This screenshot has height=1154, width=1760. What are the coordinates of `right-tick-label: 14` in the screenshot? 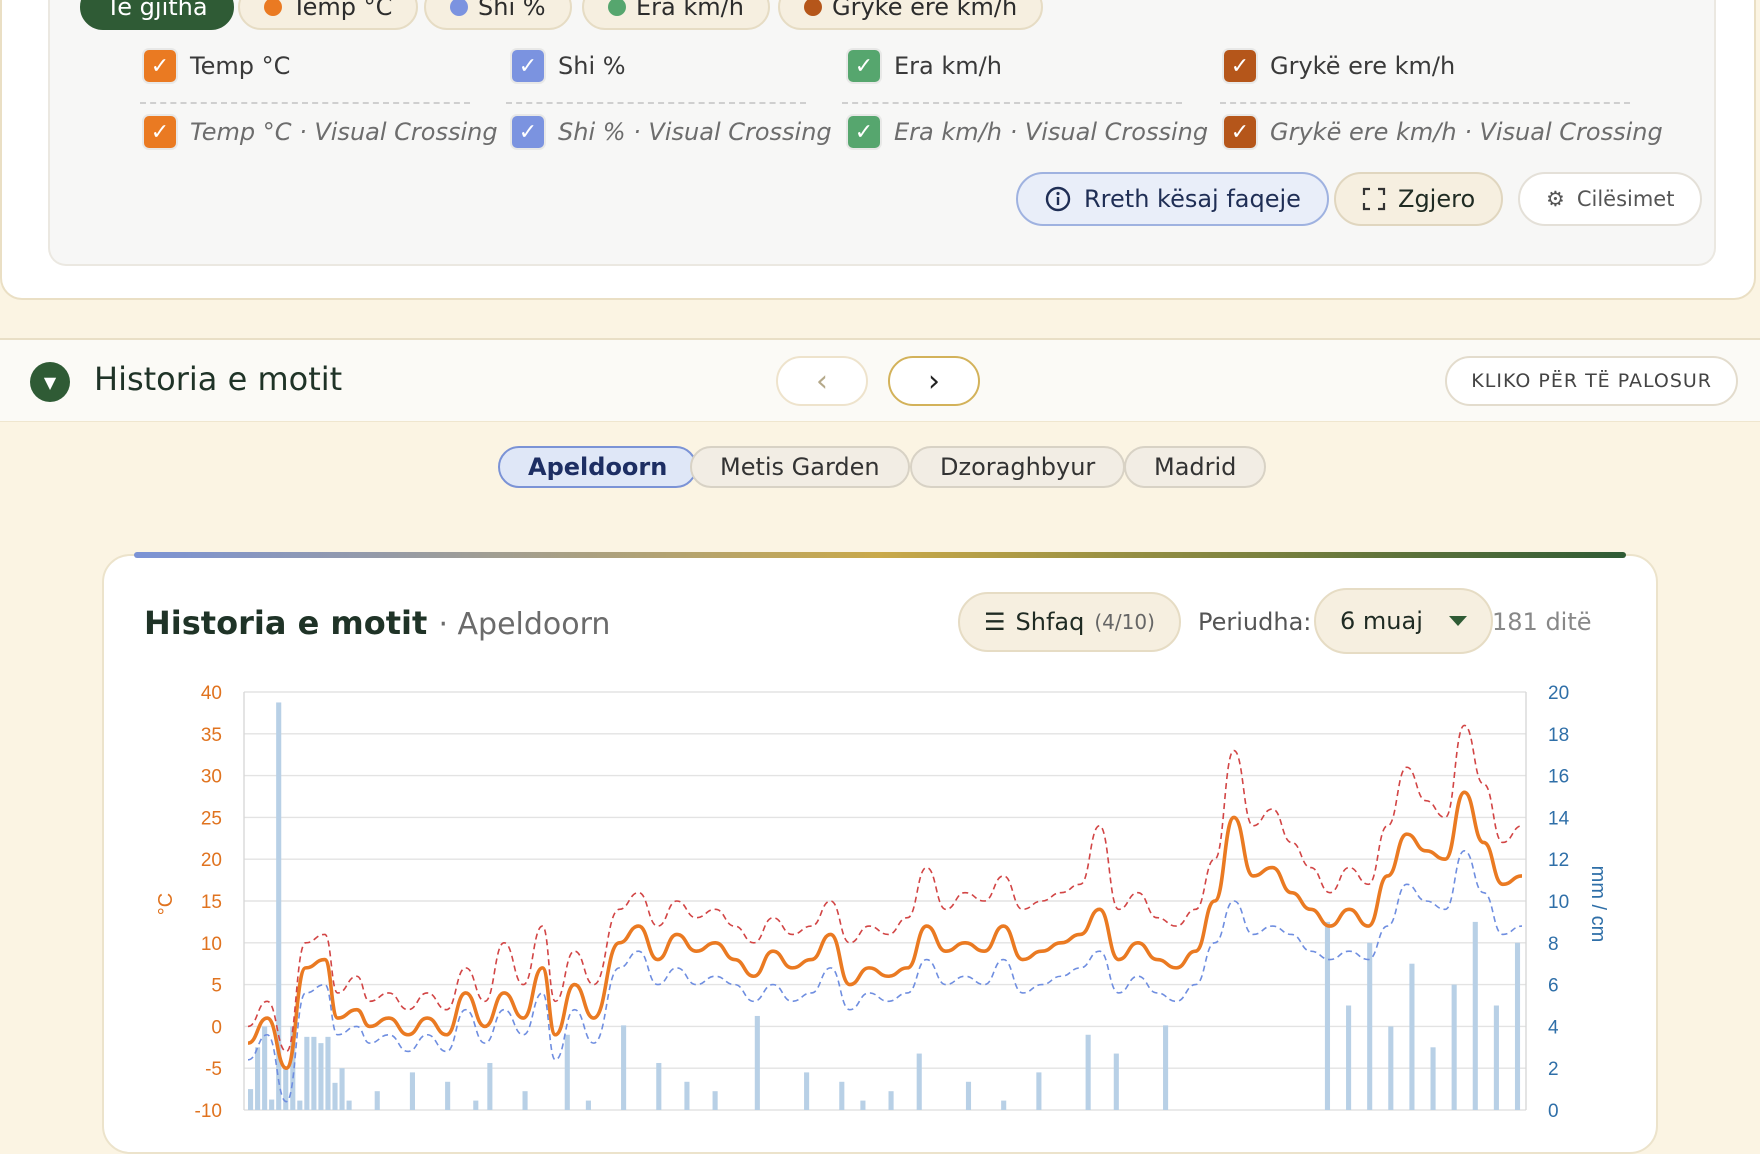 It's located at (1559, 818).